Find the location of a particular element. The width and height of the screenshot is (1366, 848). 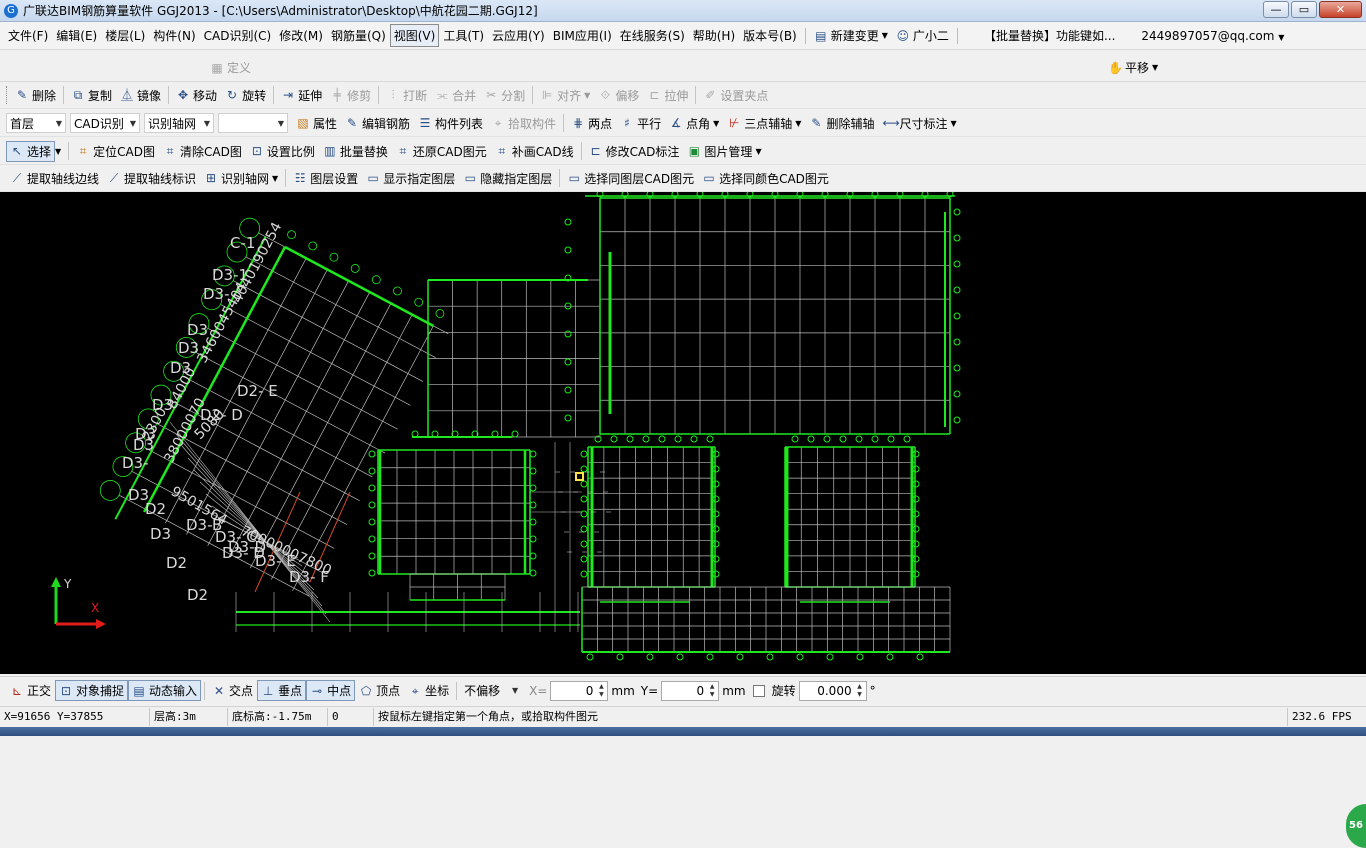

offset-mode-select: 不偏移 ▼ is located at coordinates (491, 690).